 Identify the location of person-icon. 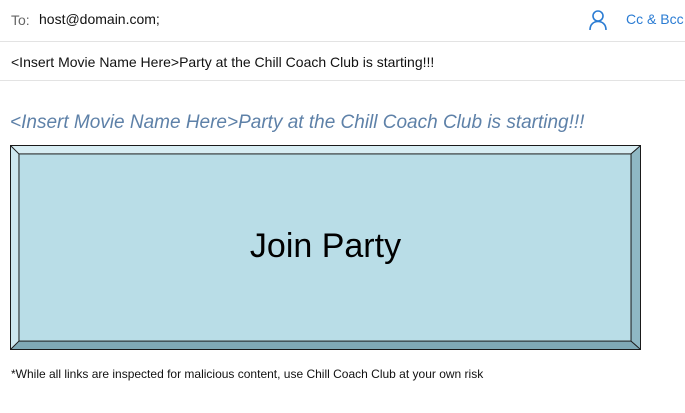
(598, 20).